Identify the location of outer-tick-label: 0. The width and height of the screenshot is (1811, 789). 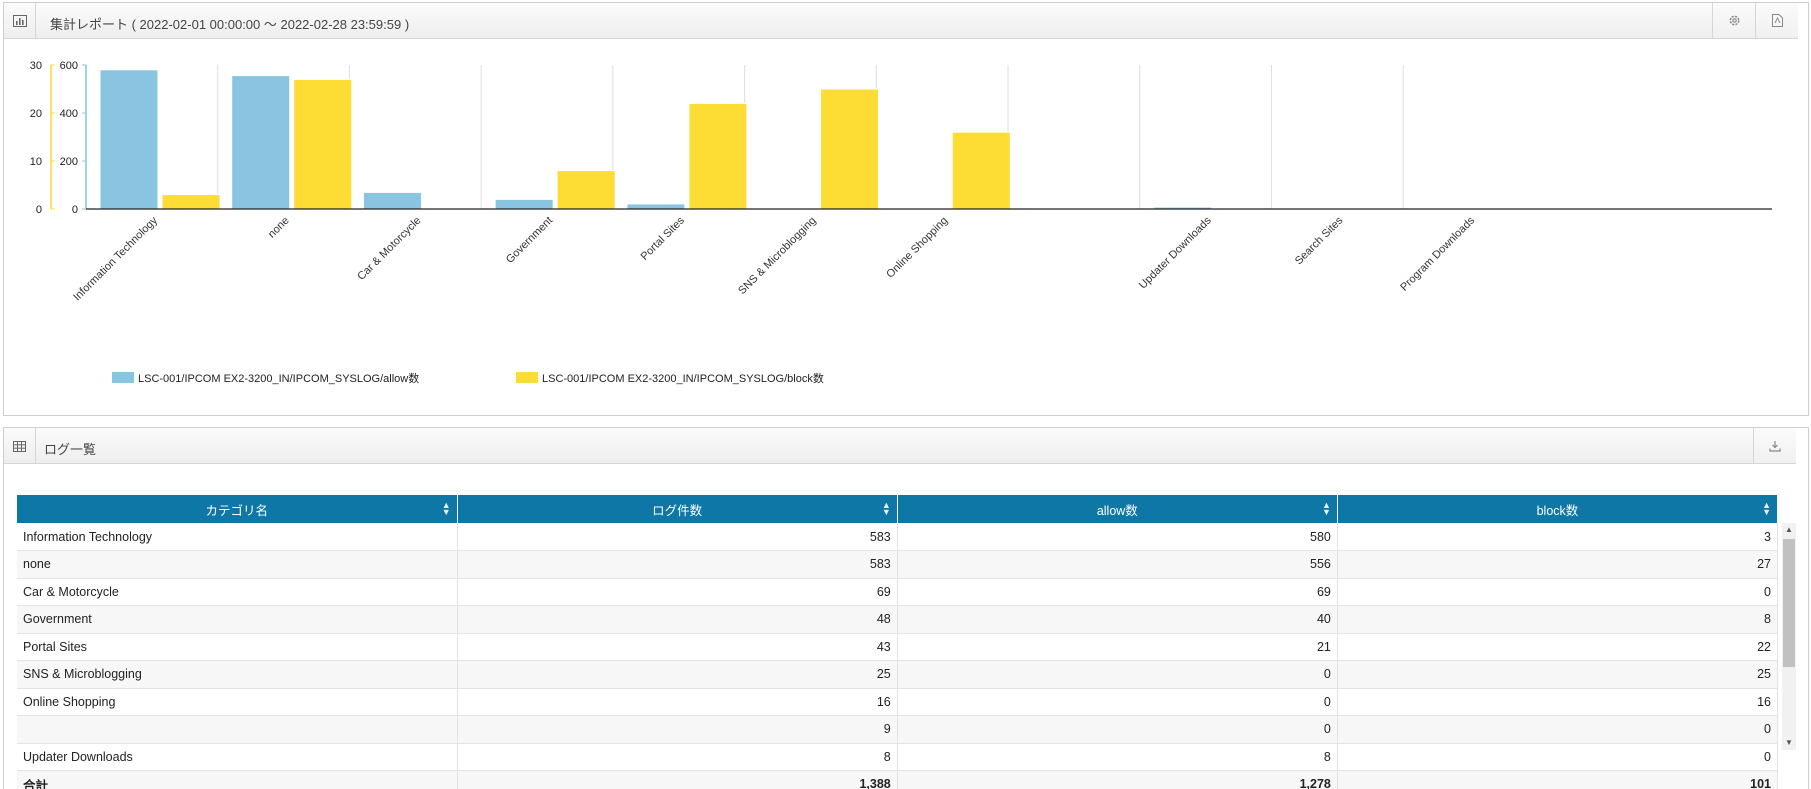
(39, 210).